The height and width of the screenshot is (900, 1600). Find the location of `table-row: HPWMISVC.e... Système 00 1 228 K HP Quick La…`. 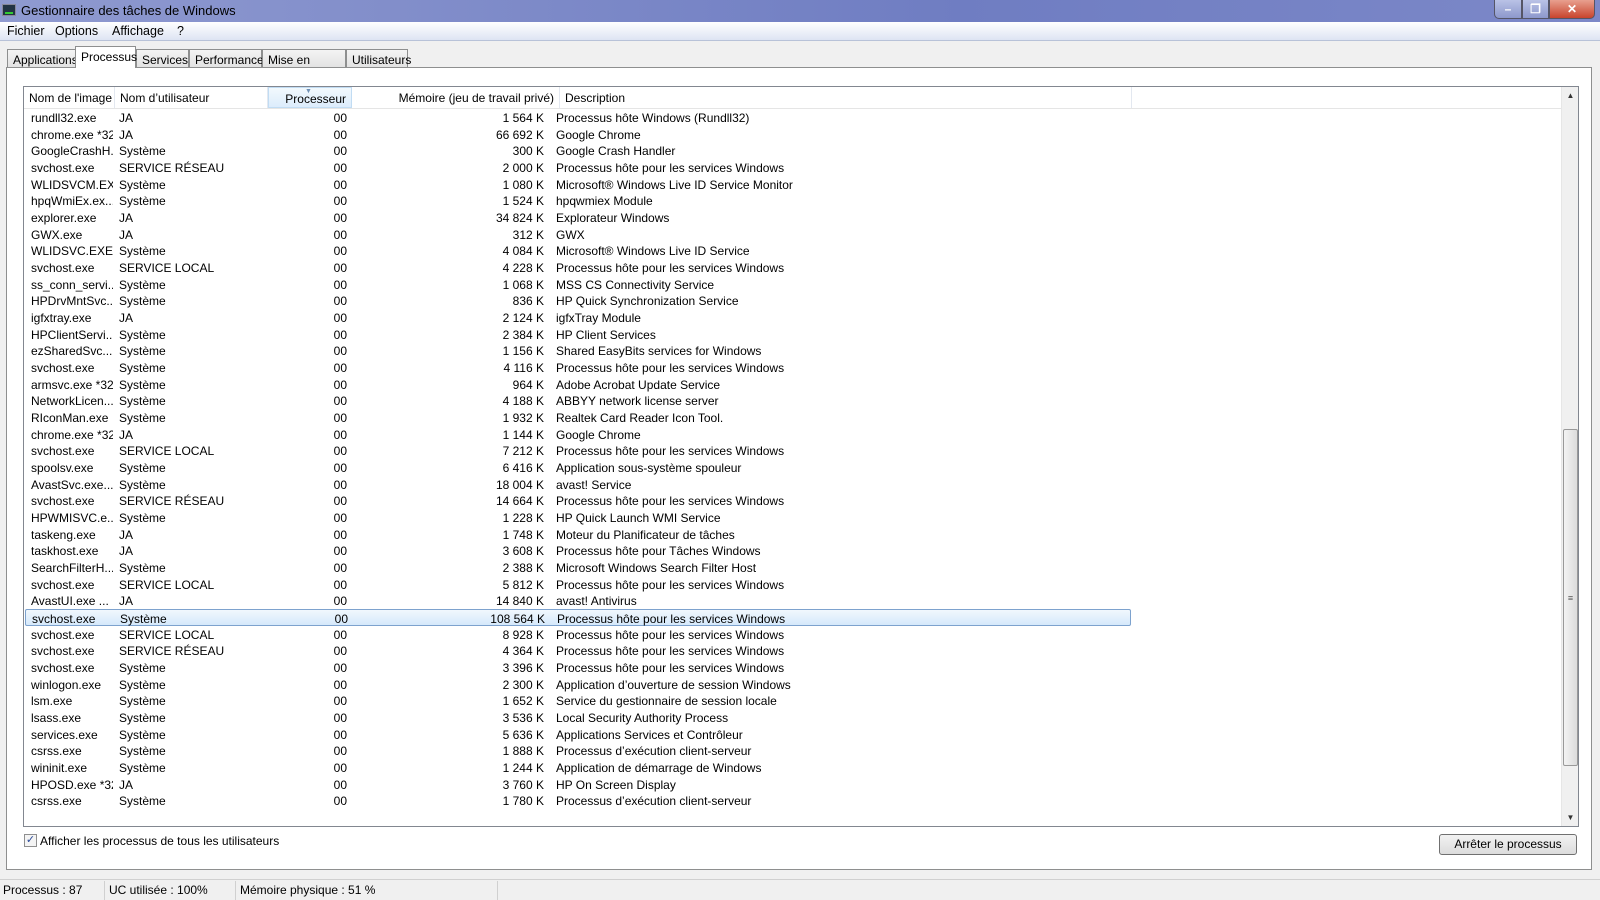

table-row: HPWMISVC.e... Système 00 1 228 K HP Quick La… is located at coordinates (578, 517).